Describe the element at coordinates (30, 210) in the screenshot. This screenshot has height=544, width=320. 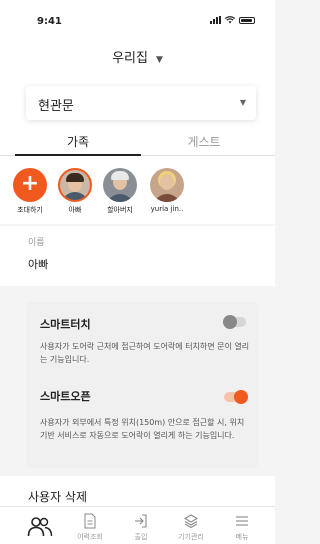
I see `member-name: 초대하기` at that location.